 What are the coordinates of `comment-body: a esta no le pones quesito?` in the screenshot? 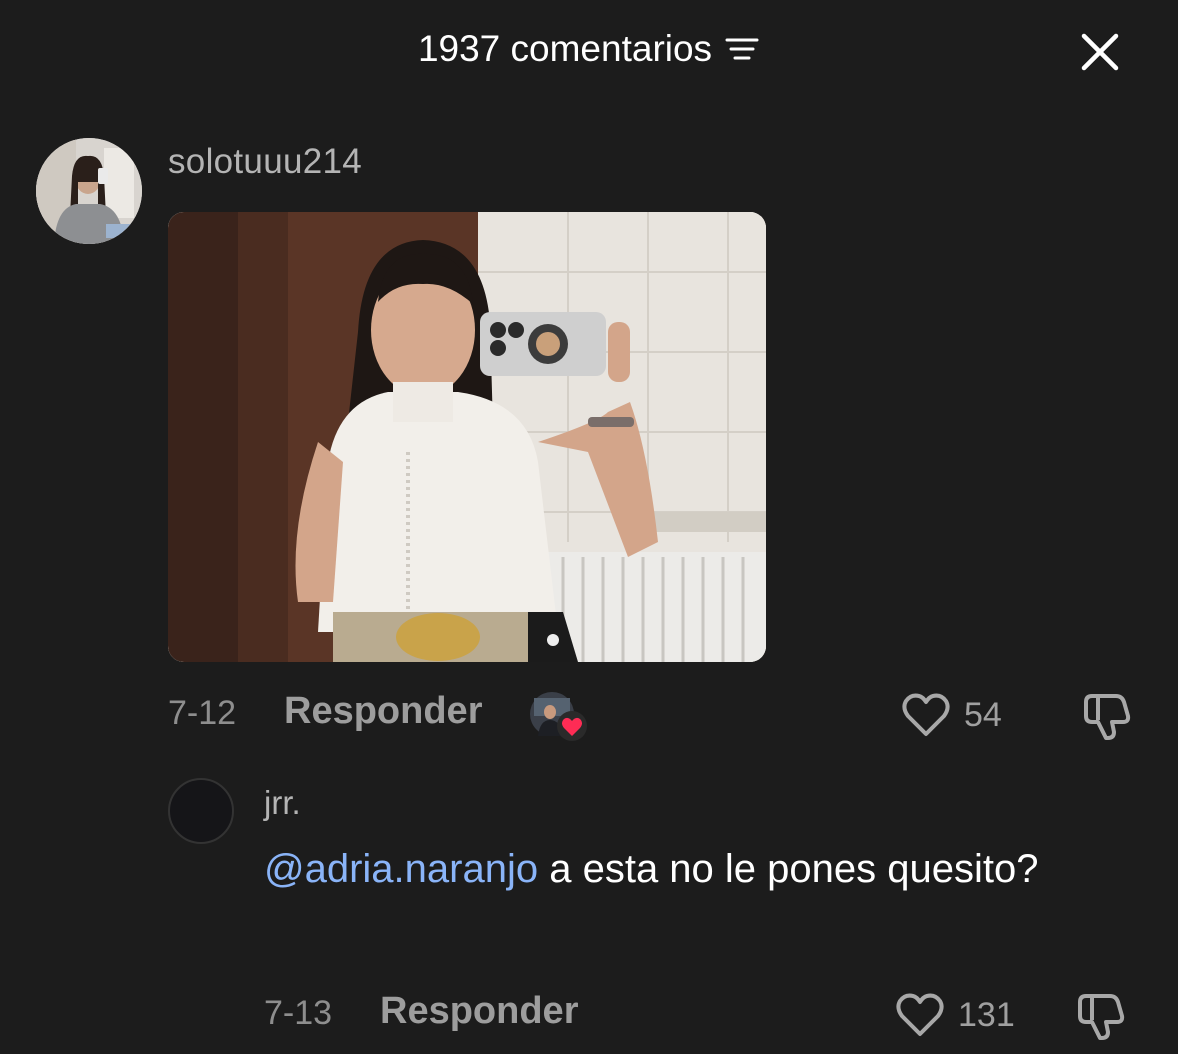 It's located at (788, 869).